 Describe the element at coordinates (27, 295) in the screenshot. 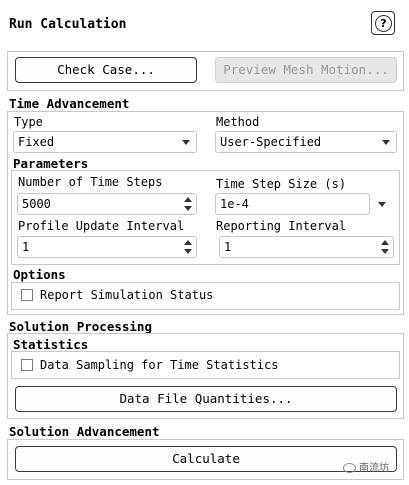

I see `report-status-checkbox` at that location.